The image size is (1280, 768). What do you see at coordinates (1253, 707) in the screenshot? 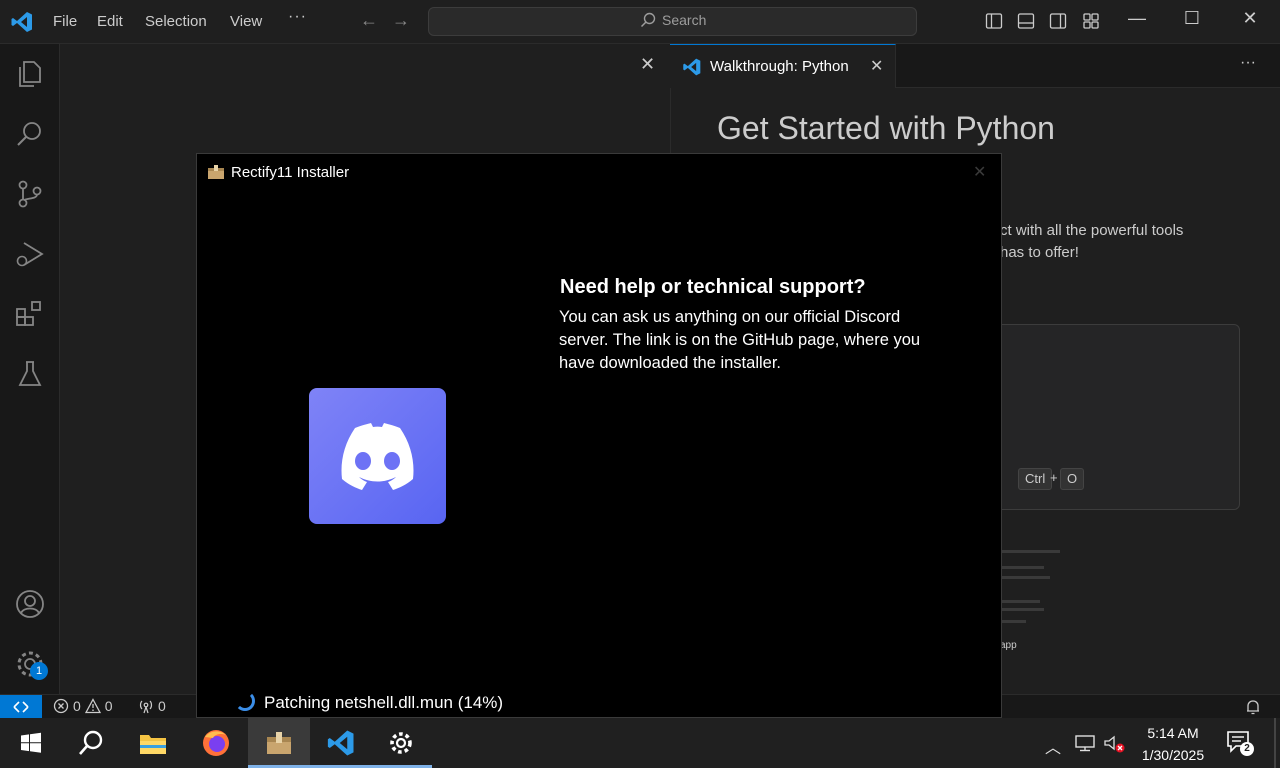
I see `notifications-bell-icon` at bounding box center [1253, 707].